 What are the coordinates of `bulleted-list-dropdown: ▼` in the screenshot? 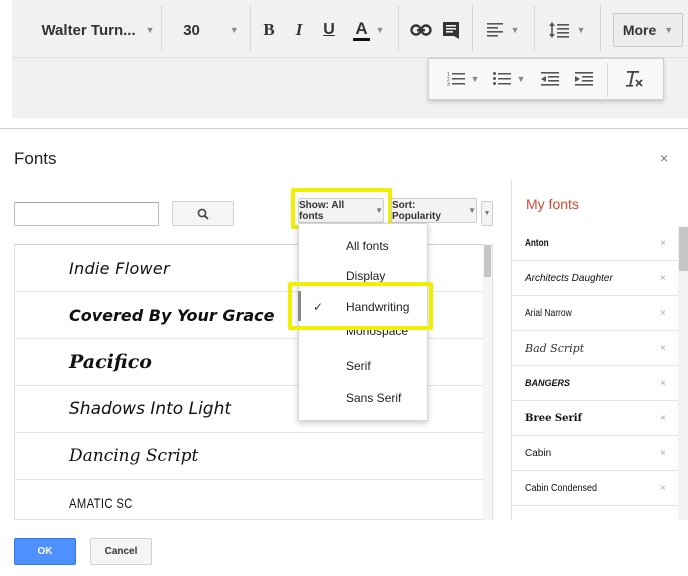 It's located at (509, 79).